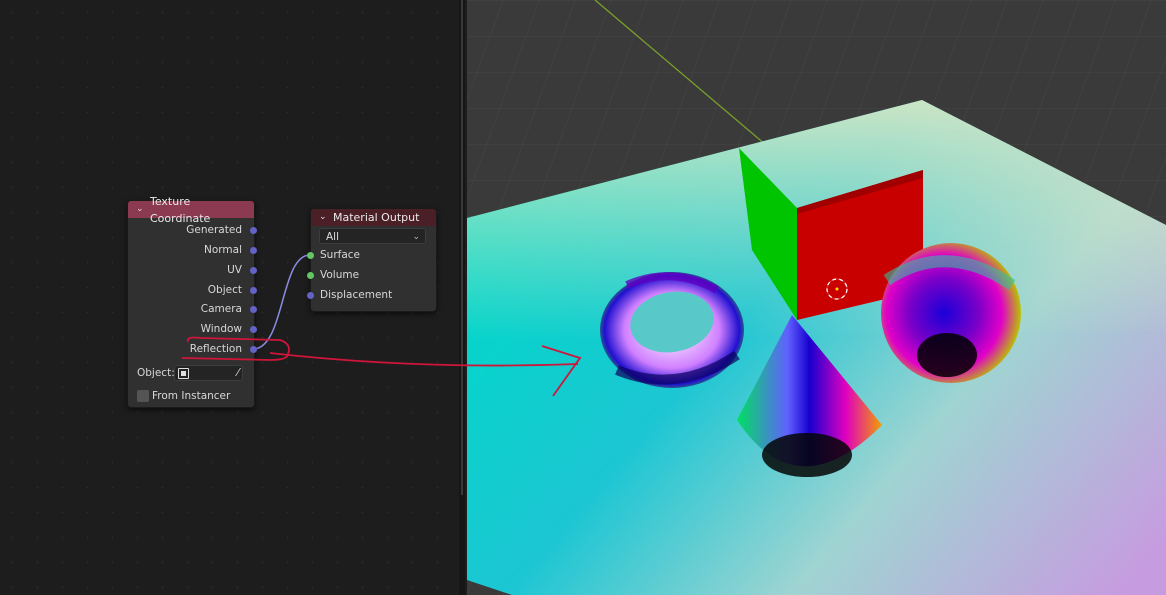  I want to click on output-normal-label: Normal, so click(223, 250).